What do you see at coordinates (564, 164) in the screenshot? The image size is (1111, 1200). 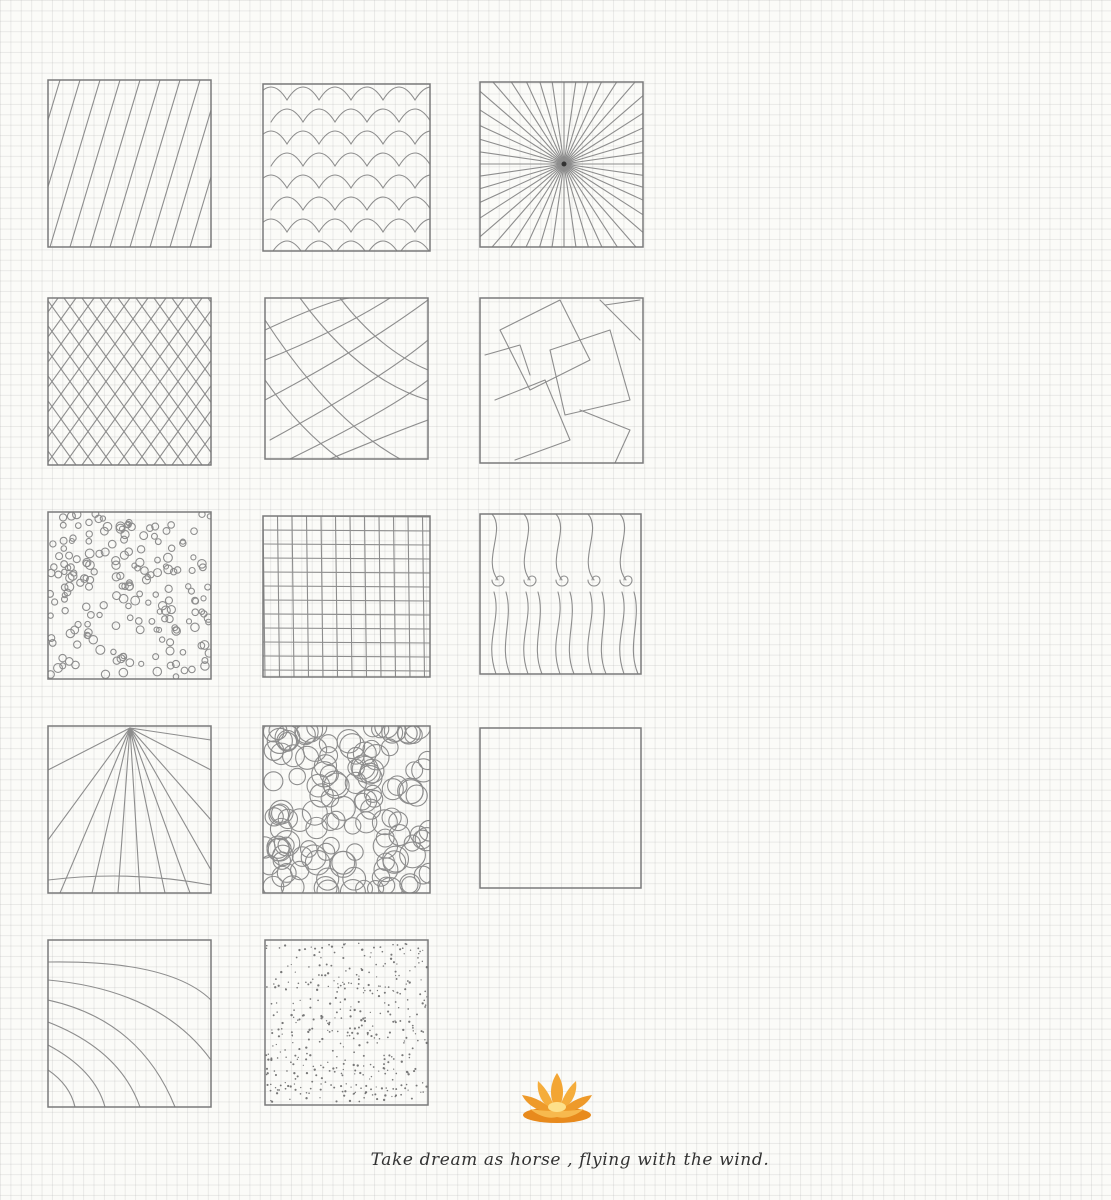 I see `burst-center` at bounding box center [564, 164].